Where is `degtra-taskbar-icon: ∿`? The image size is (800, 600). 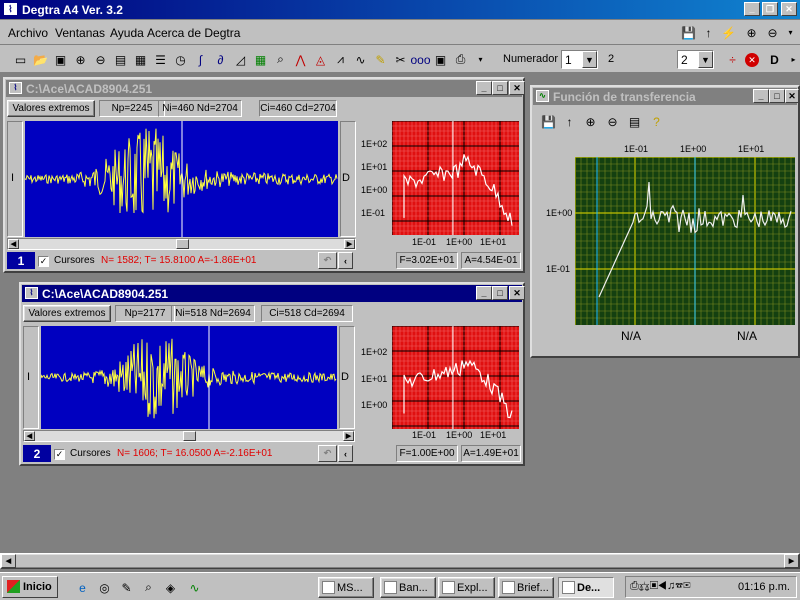
degtra-taskbar-icon: ∿ is located at coordinates (194, 587).